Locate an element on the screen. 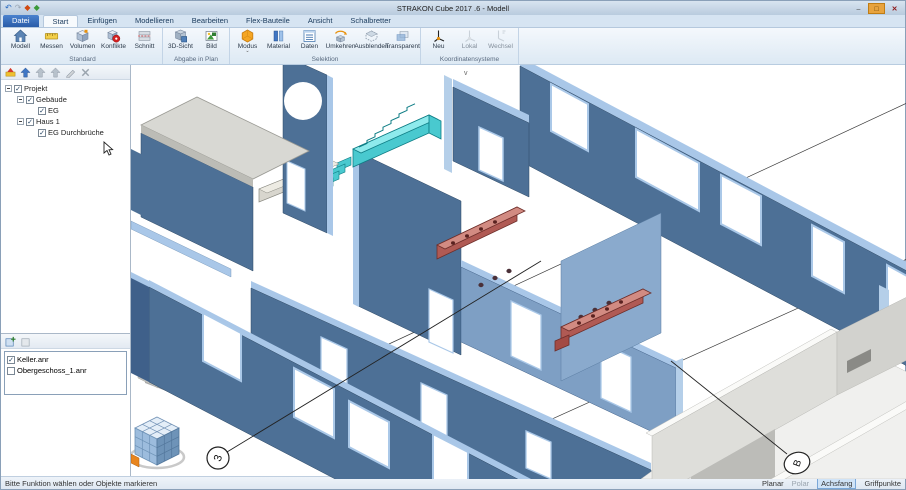 The image size is (906, 490). transparent-button: Transparent is located at coordinates (402, 39).